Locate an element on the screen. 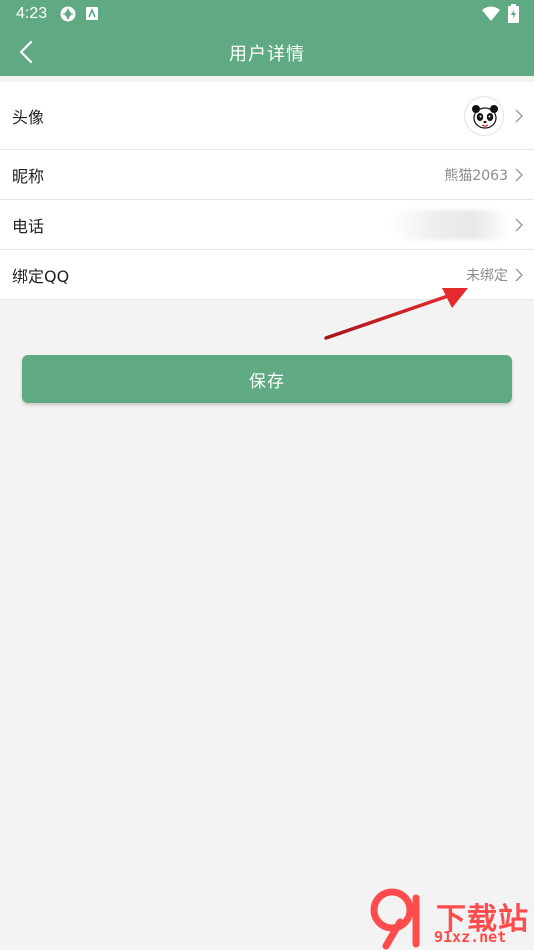 Image resolution: width=534 pixels, height=950 pixels. nickname-value: 熊猫2063 is located at coordinates (476, 175).